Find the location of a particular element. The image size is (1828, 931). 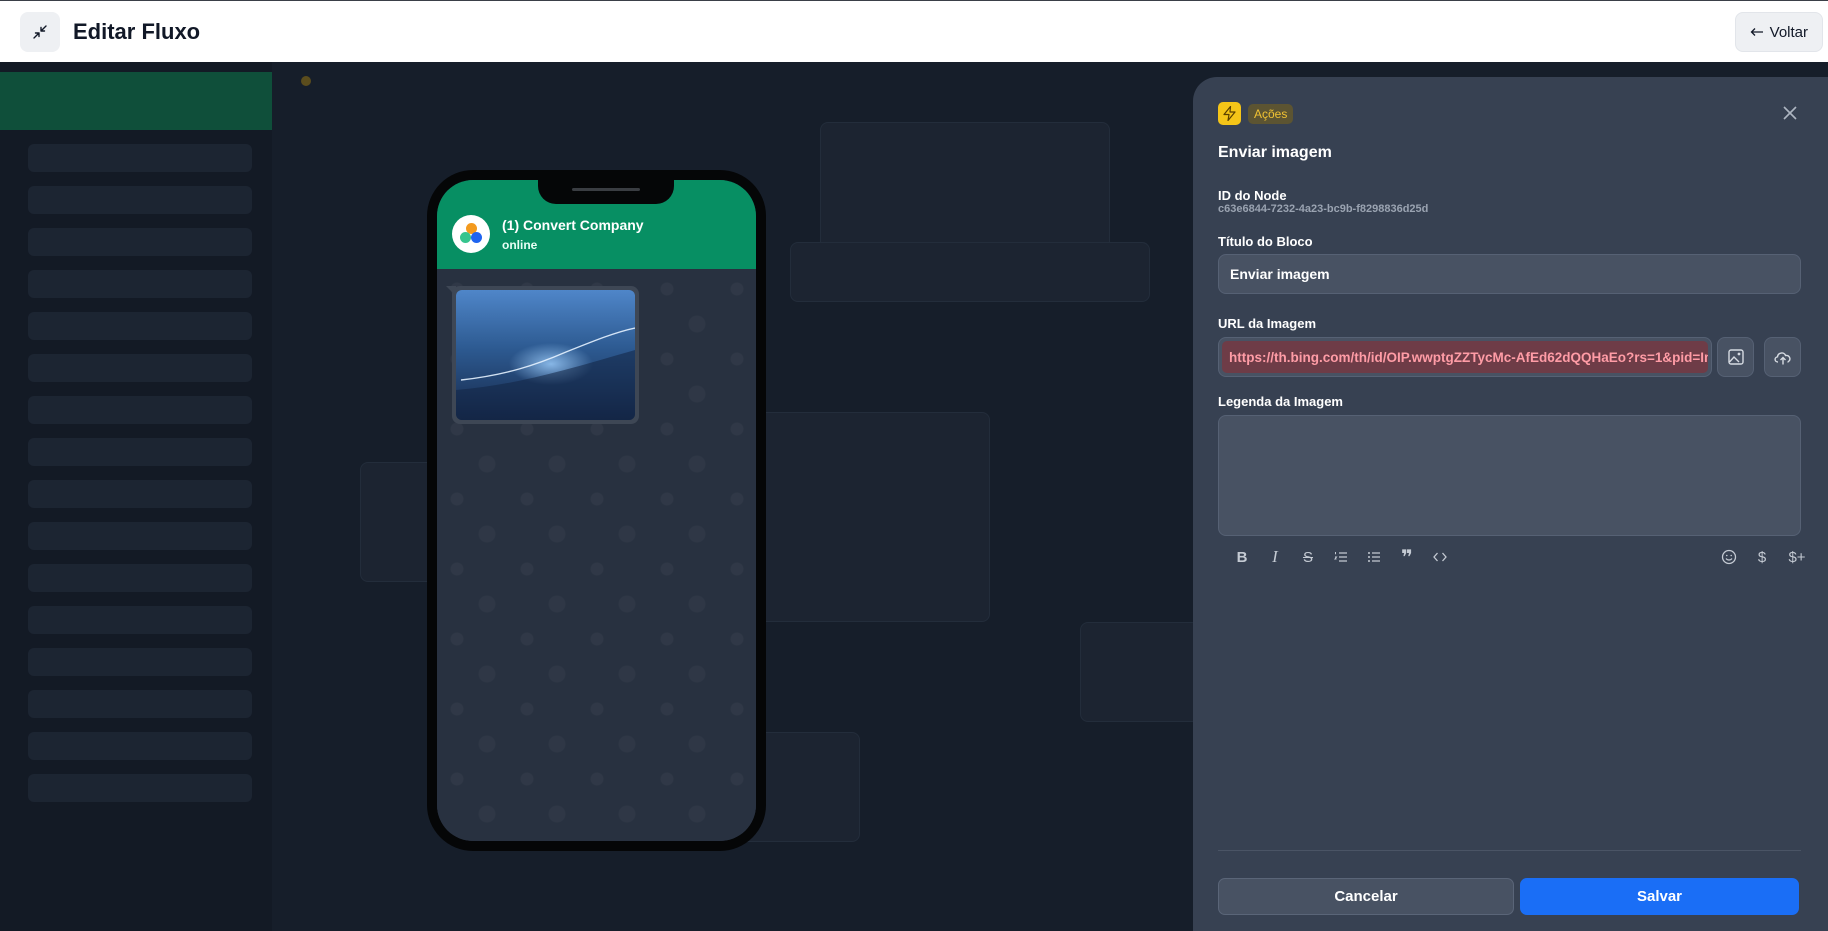

emoji-icon is located at coordinates (1729, 557).